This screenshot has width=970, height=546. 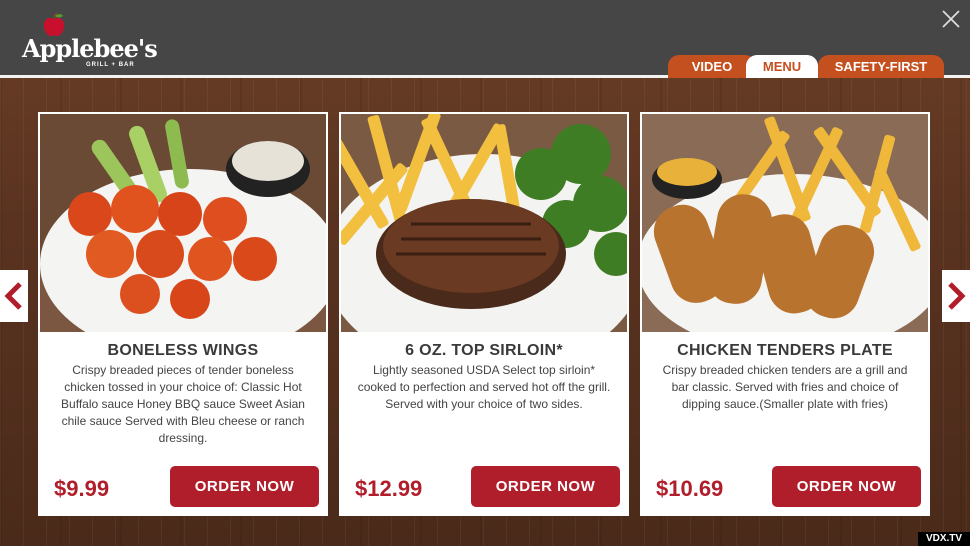 I want to click on item-title: BONELESS WINGS, so click(x=183, y=350).